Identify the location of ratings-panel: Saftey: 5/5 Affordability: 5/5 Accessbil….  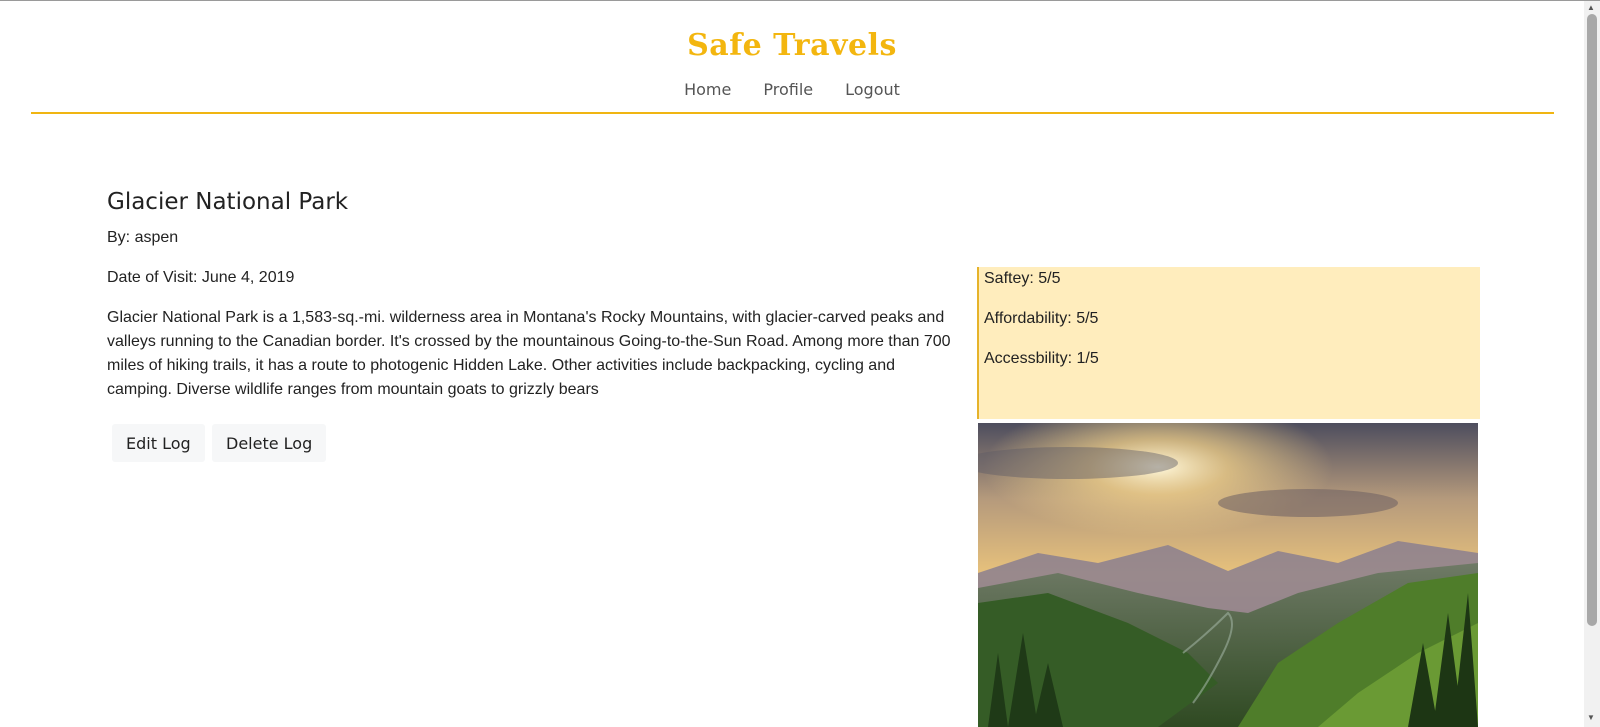
(1228, 343).